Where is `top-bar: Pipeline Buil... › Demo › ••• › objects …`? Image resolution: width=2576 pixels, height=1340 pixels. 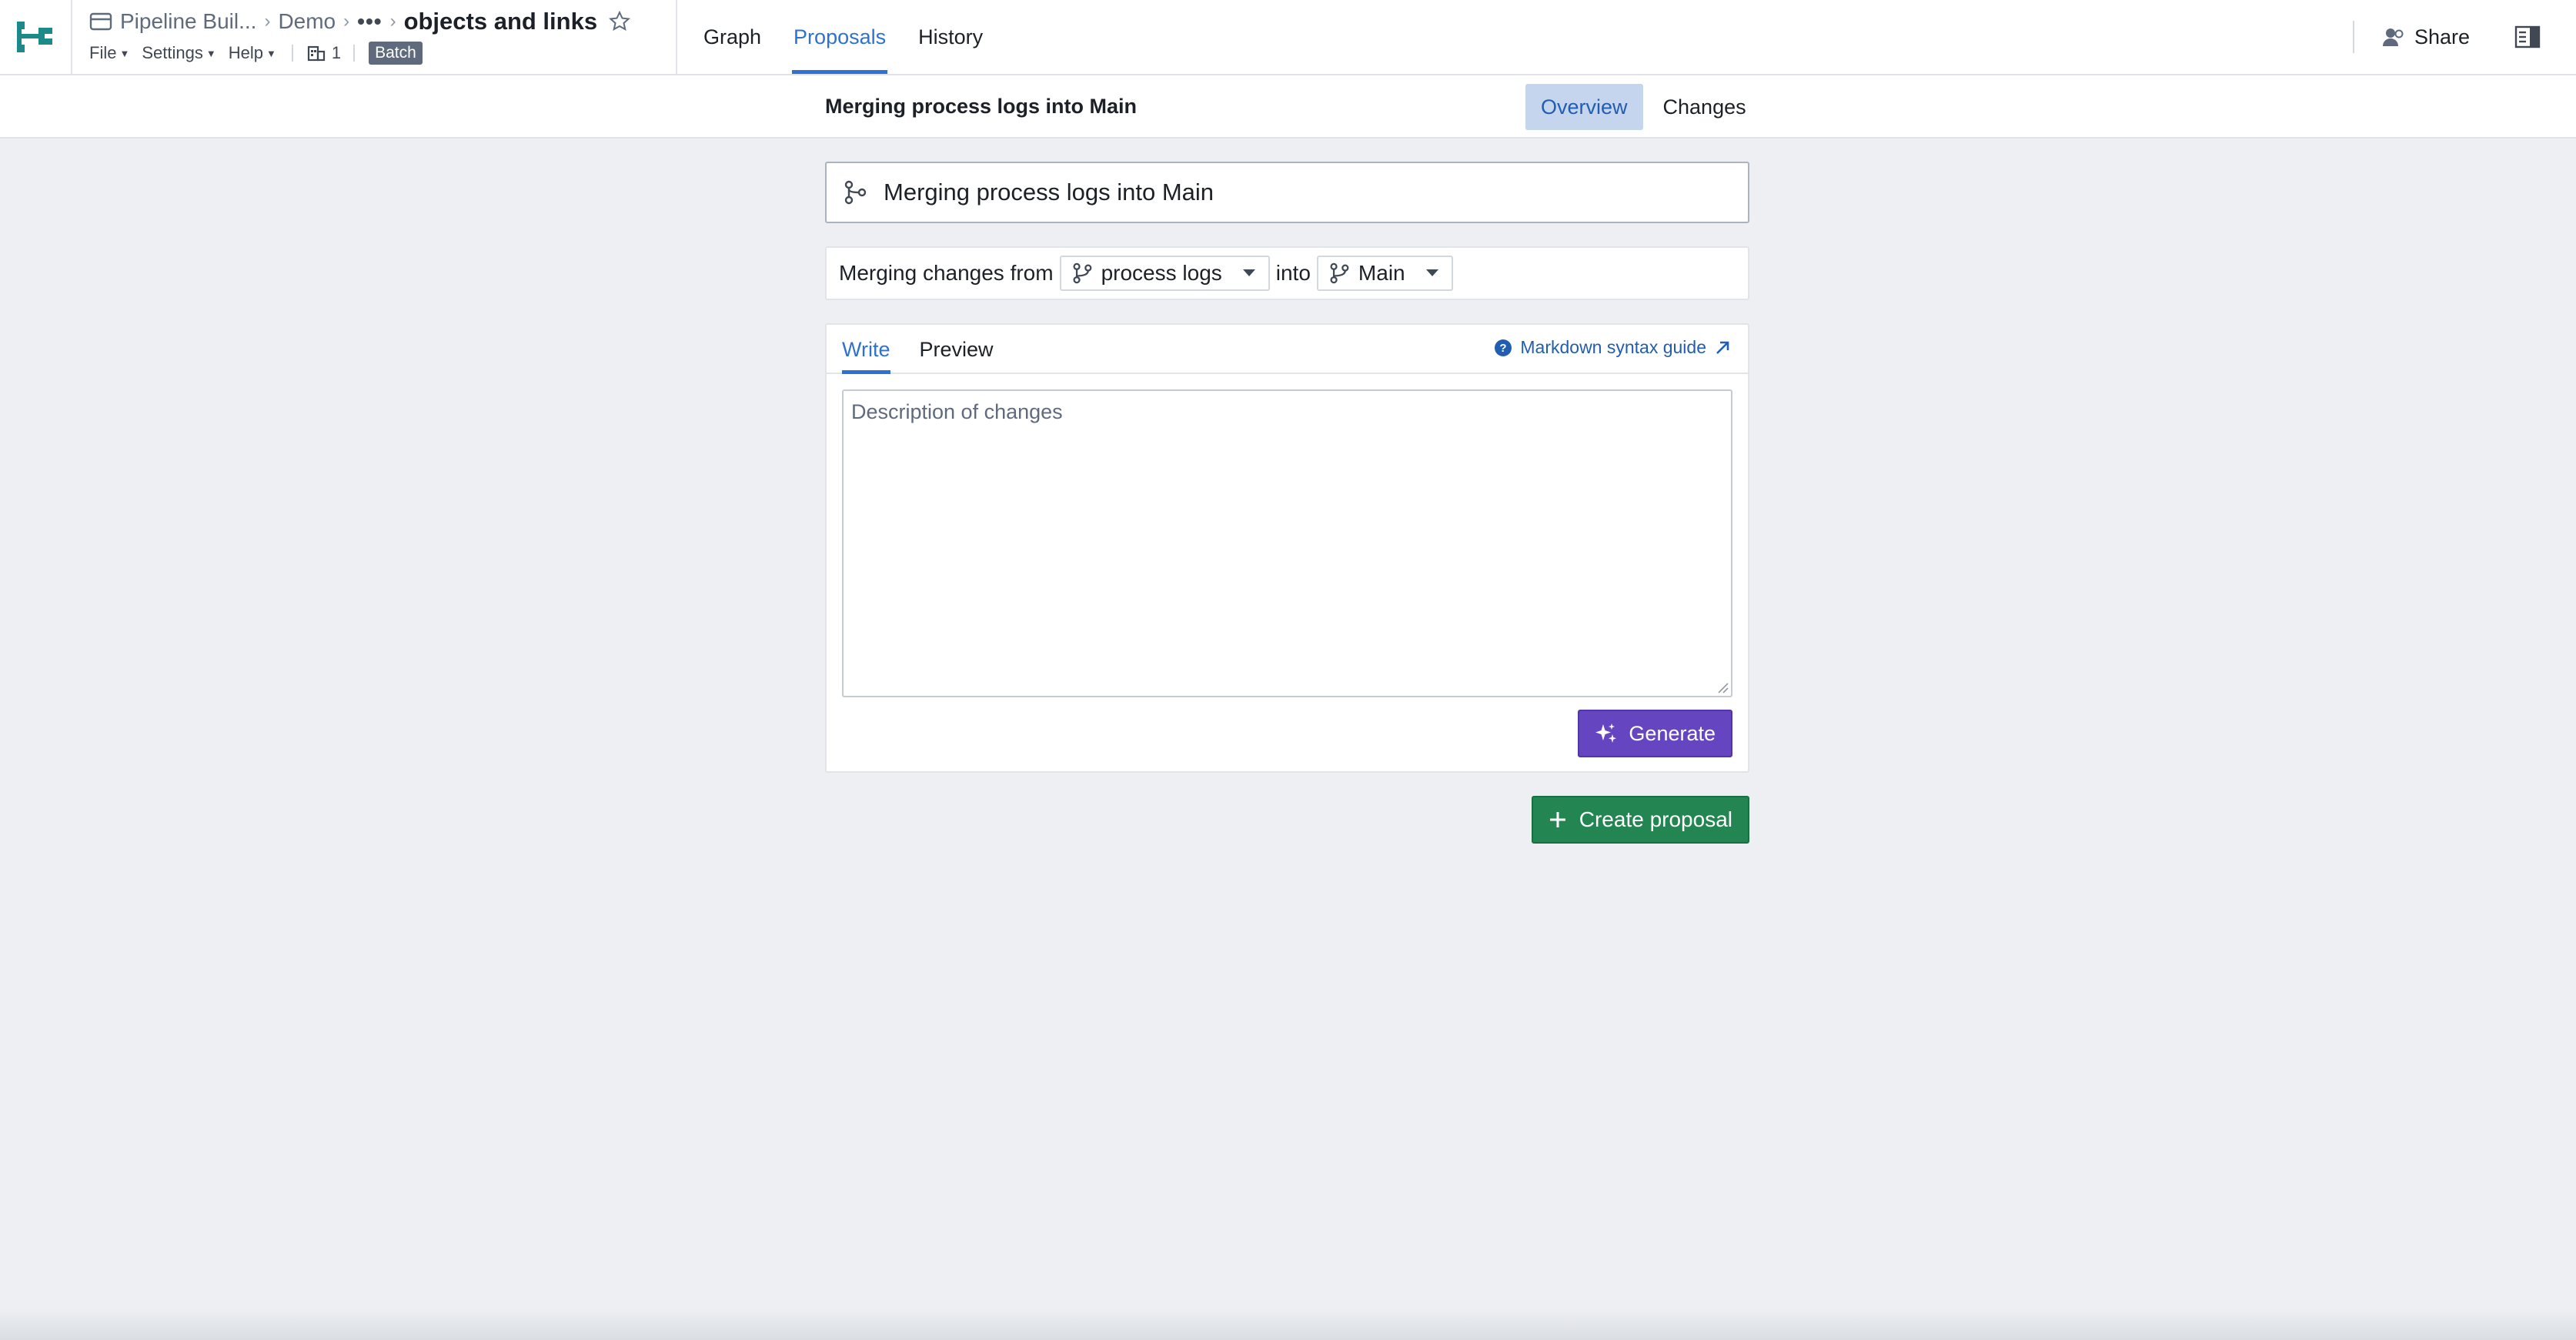 top-bar: Pipeline Buil... › Demo › ••• › objects … is located at coordinates (1288, 37).